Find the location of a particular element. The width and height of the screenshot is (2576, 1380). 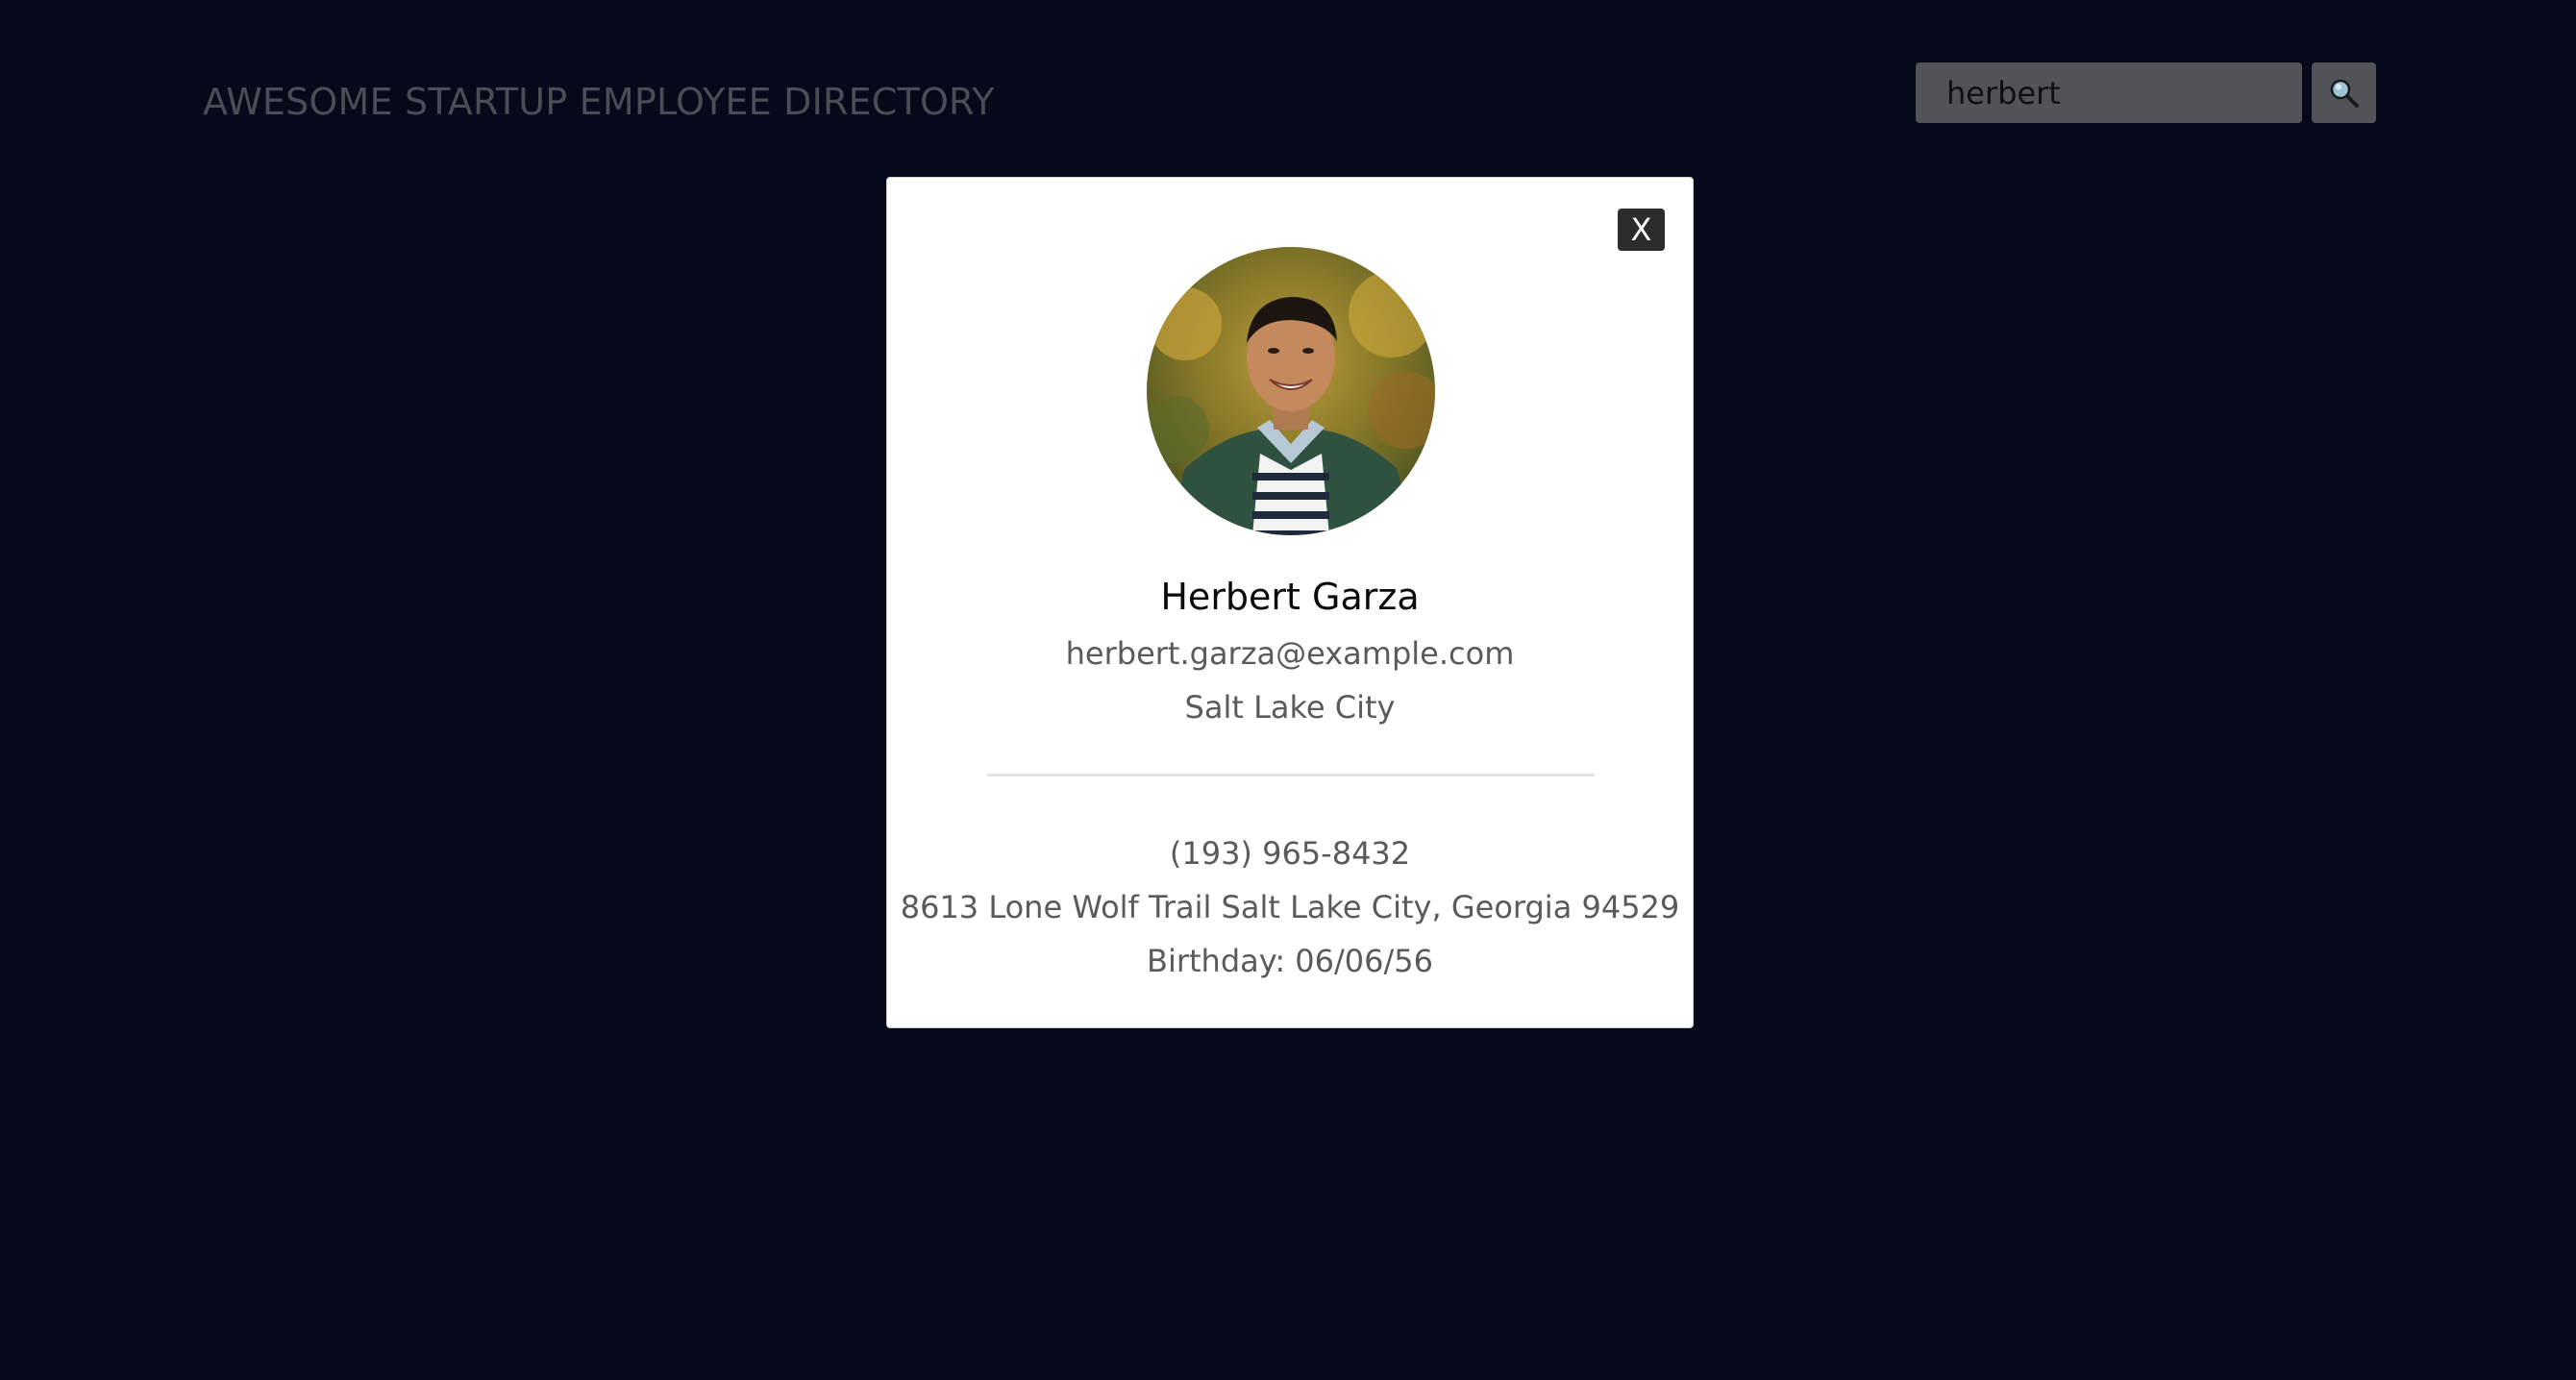

divider is located at coordinates (1291, 775).